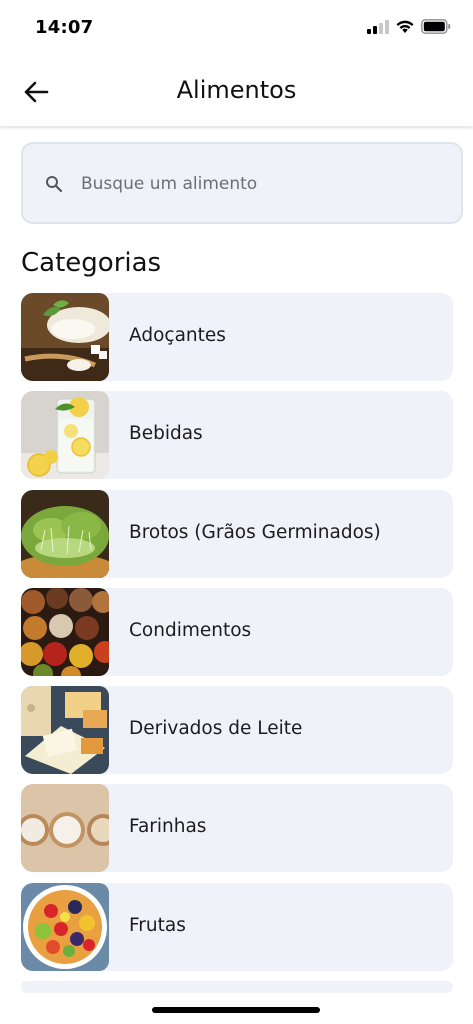 The width and height of the screenshot is (473, 1024). Describe the element at coordinates (216, 729) in the screenshot. I see `category-label: Derivados de Leite` at that location.